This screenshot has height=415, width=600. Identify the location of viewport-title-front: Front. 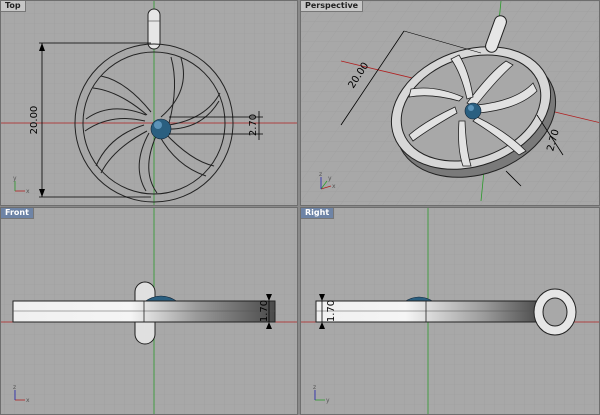
(17, 213).